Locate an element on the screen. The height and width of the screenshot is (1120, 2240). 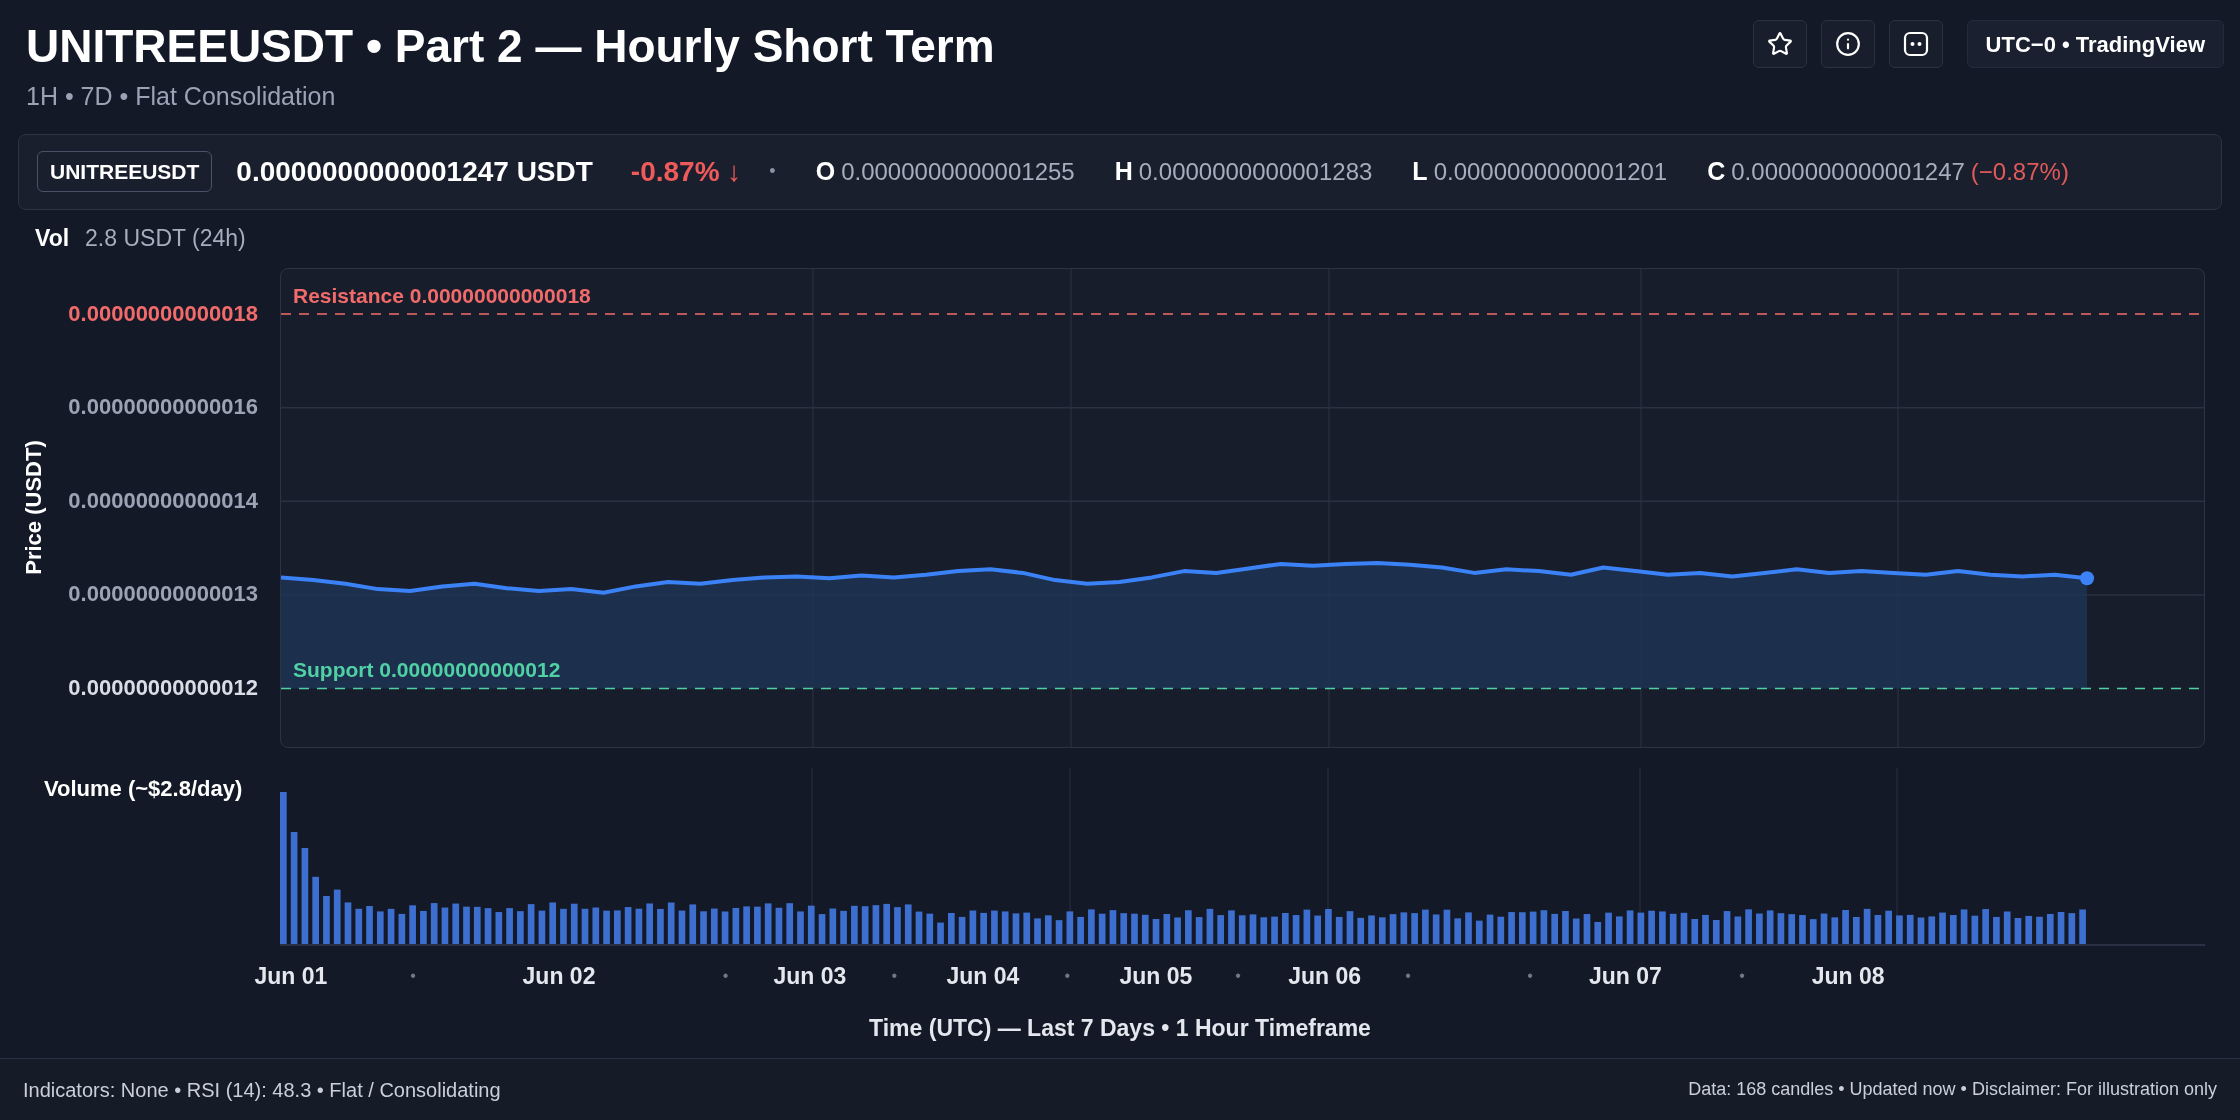
info-icon is located at coordinates (1847, 44).